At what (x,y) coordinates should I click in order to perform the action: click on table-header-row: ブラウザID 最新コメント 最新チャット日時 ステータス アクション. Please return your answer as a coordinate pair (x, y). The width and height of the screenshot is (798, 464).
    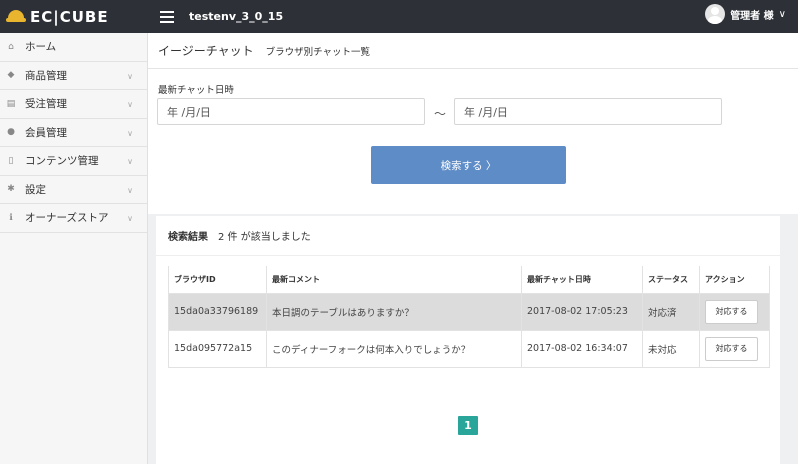
    Looking at the image, I should click on (469, 280).